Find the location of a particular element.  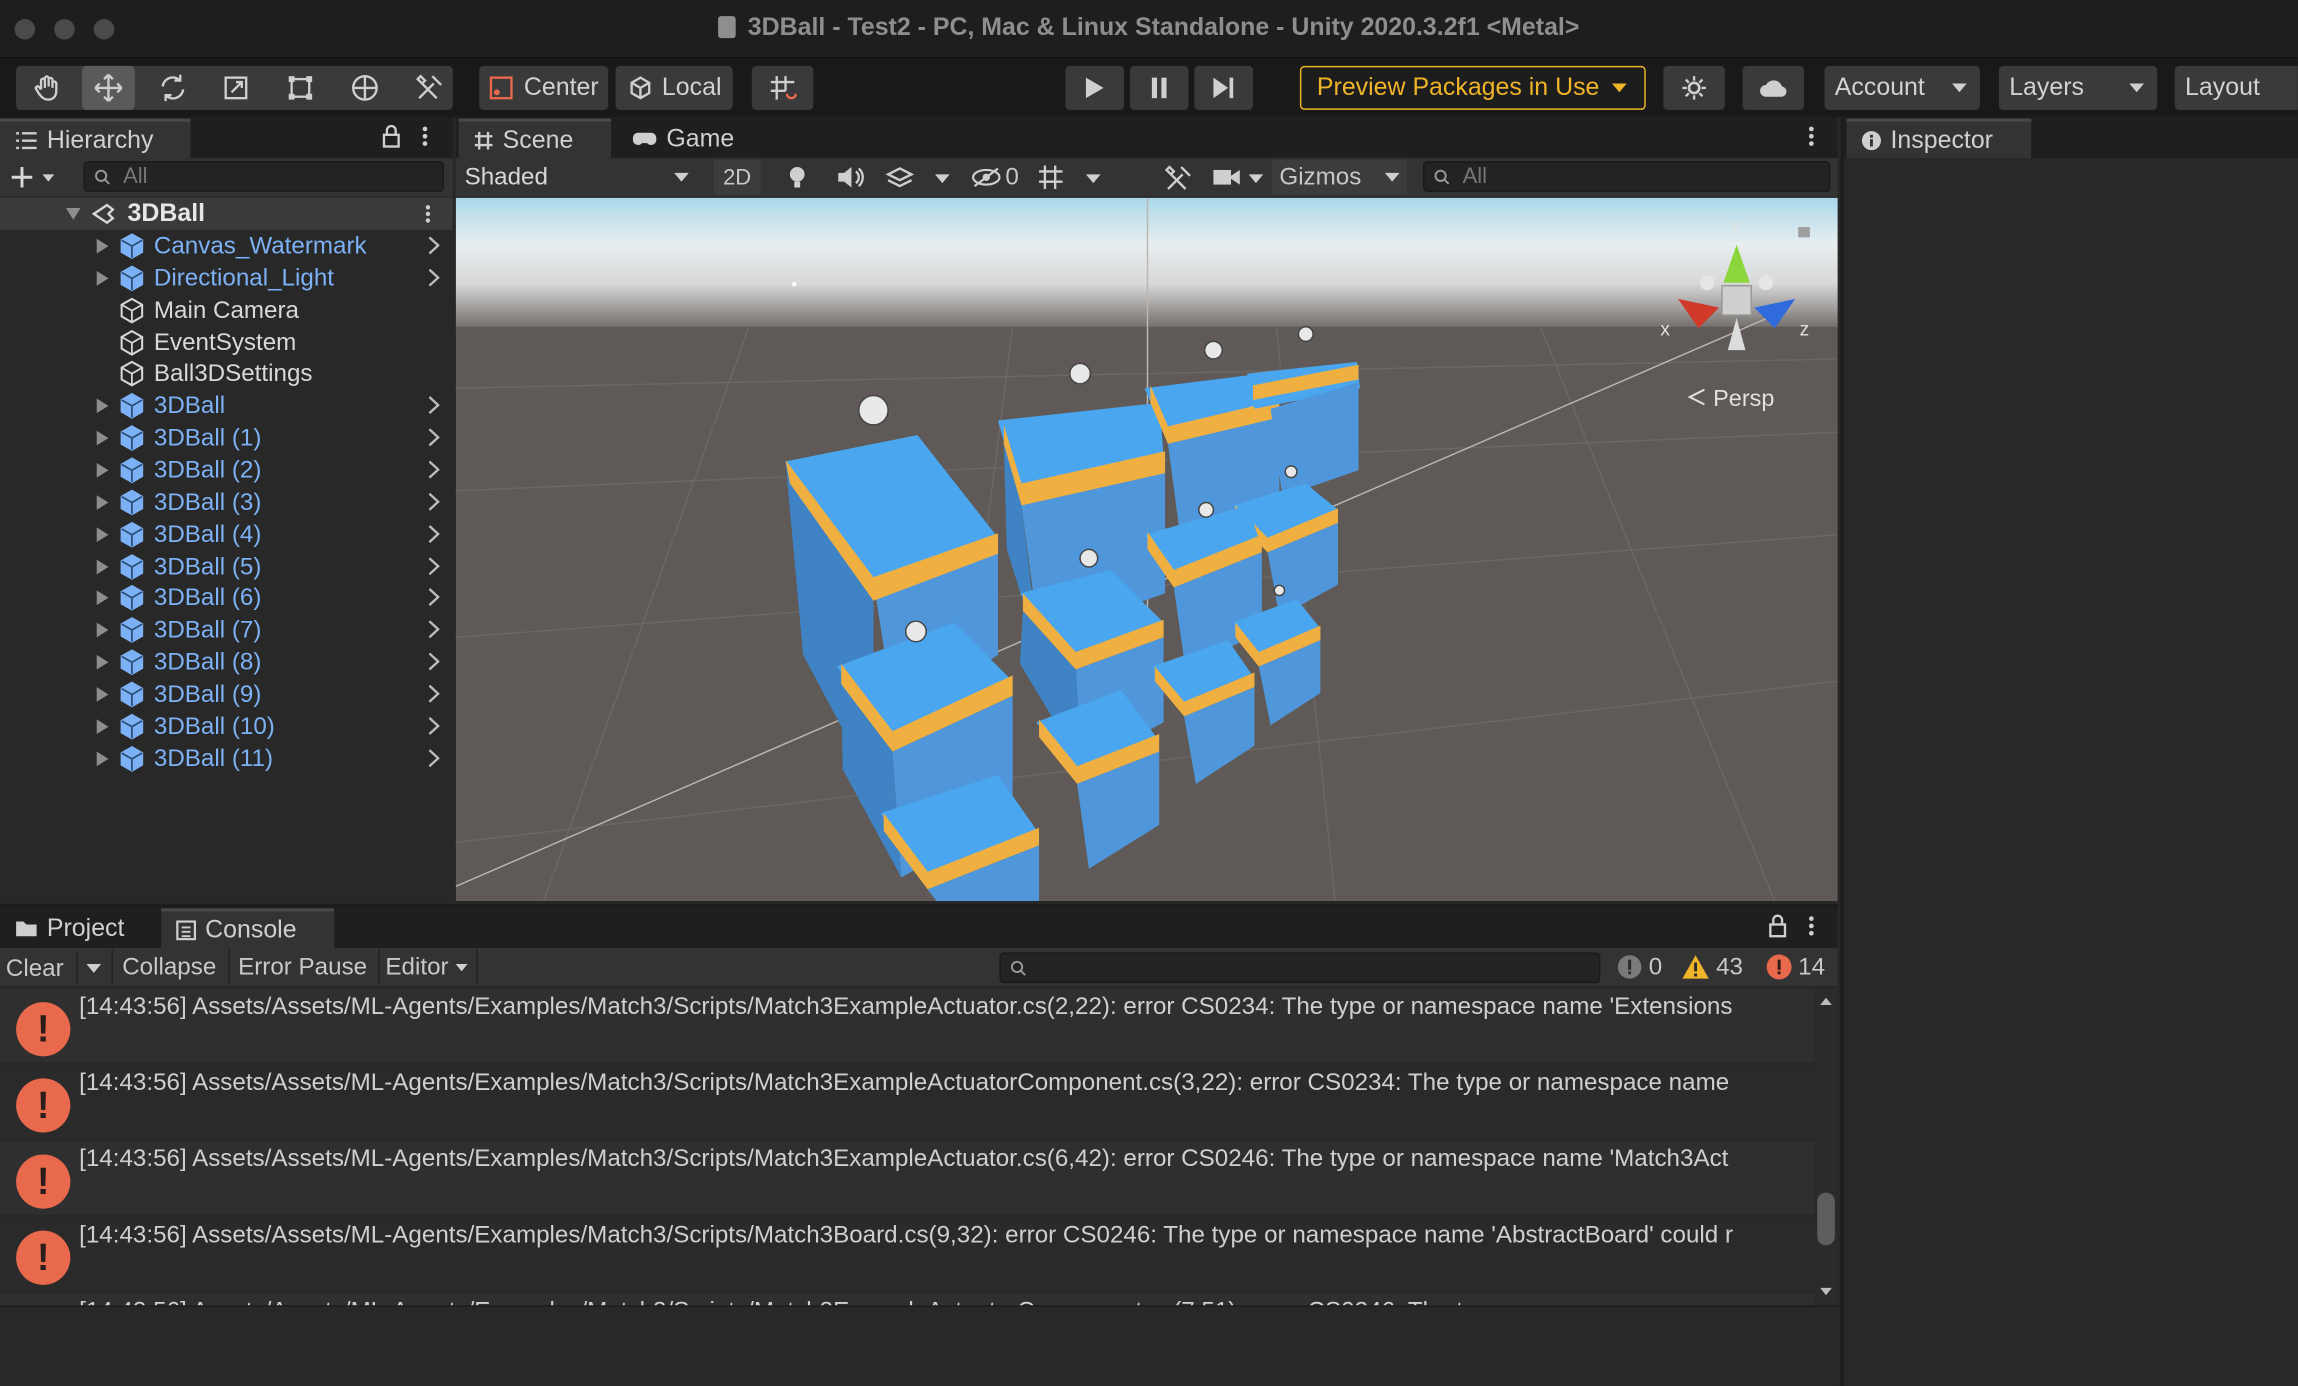

play-button is located at coordinates (1095, 87).